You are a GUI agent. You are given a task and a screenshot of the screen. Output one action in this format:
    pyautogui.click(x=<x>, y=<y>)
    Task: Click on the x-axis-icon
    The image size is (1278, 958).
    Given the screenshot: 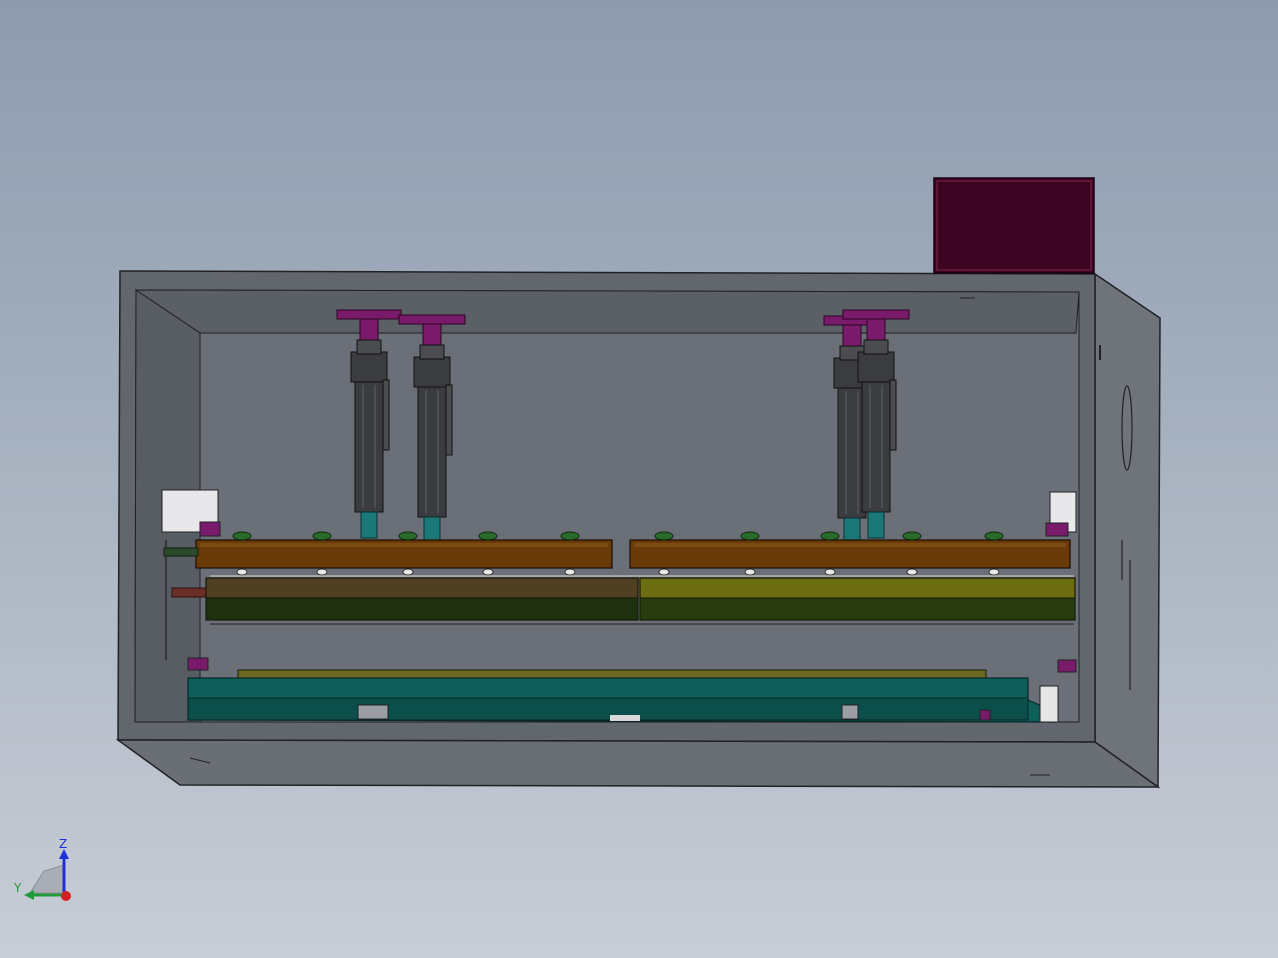 What is the action you would take?
    pyautogui.click(x=66, y=896)
    